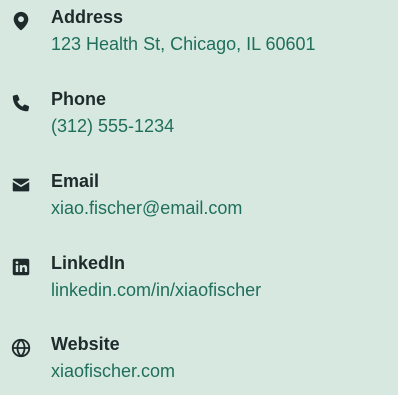 This screenshot has width=398, height=395. Describe the element at coordinates (183, 44) in the screenshot. I see `address-value: 123 Health St, Chicago, IL 60601` at that location.